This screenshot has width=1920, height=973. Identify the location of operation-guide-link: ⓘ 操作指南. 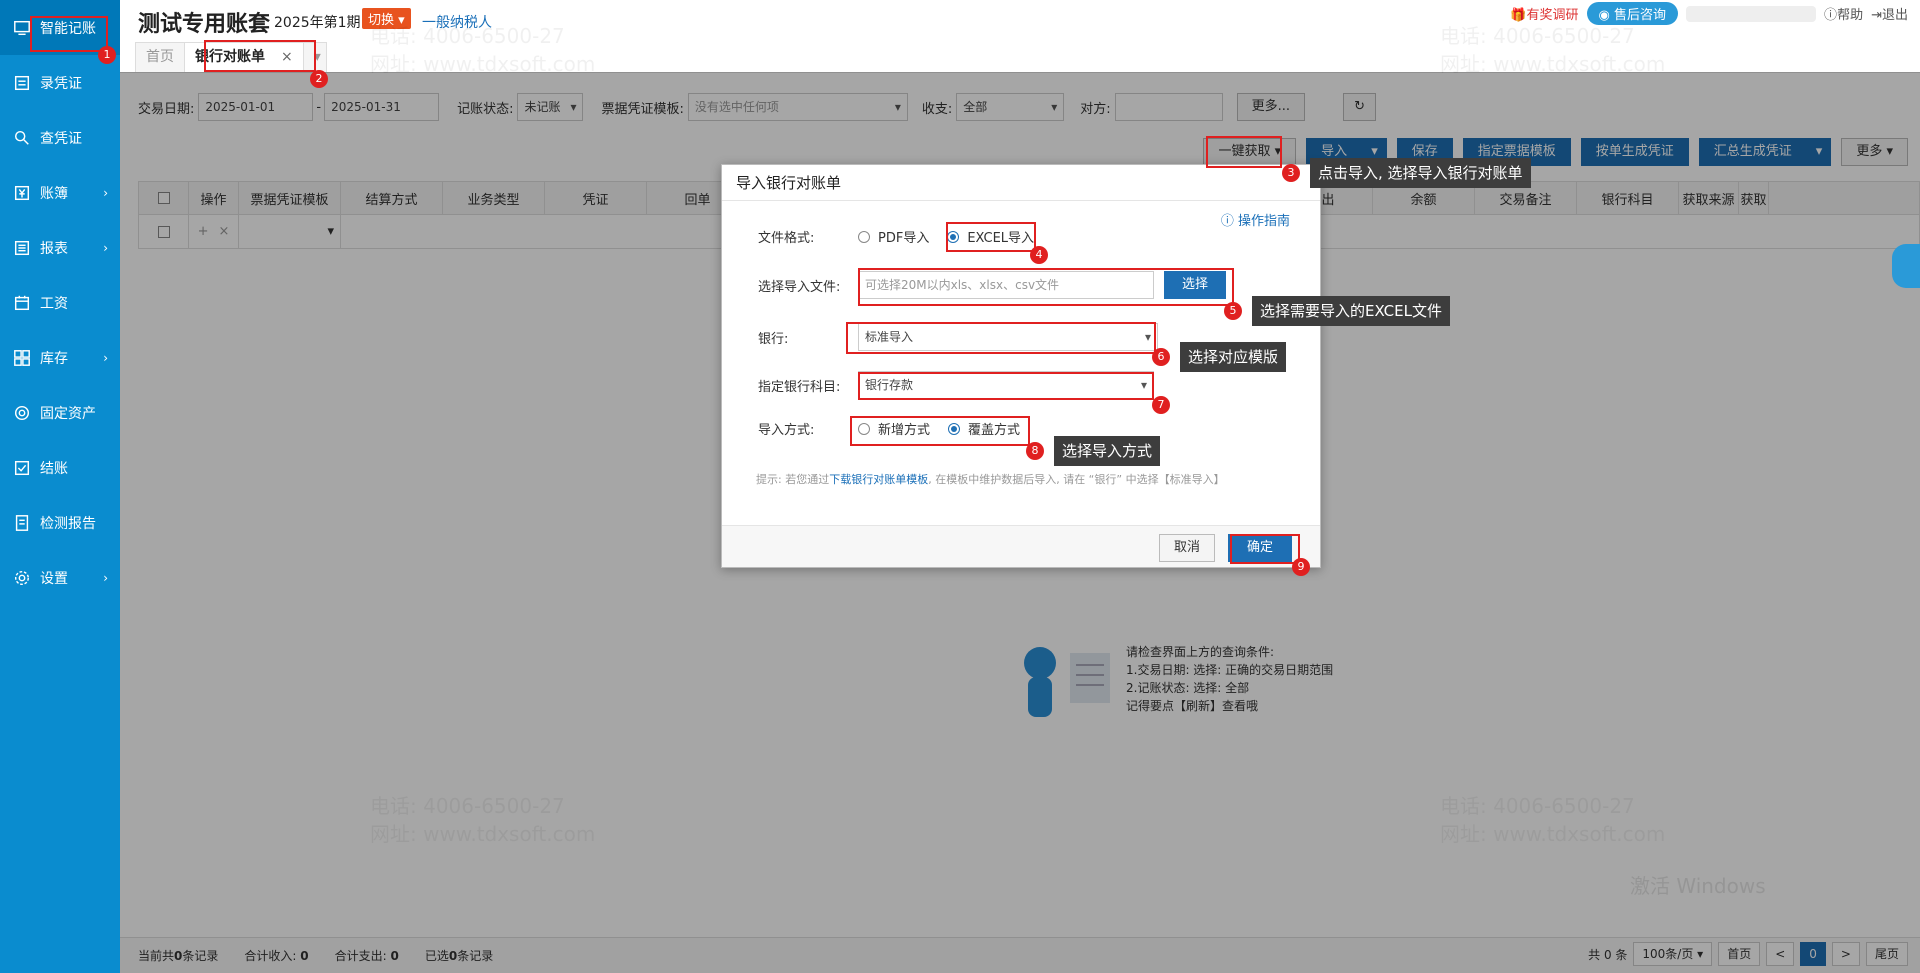
(1255, 219).